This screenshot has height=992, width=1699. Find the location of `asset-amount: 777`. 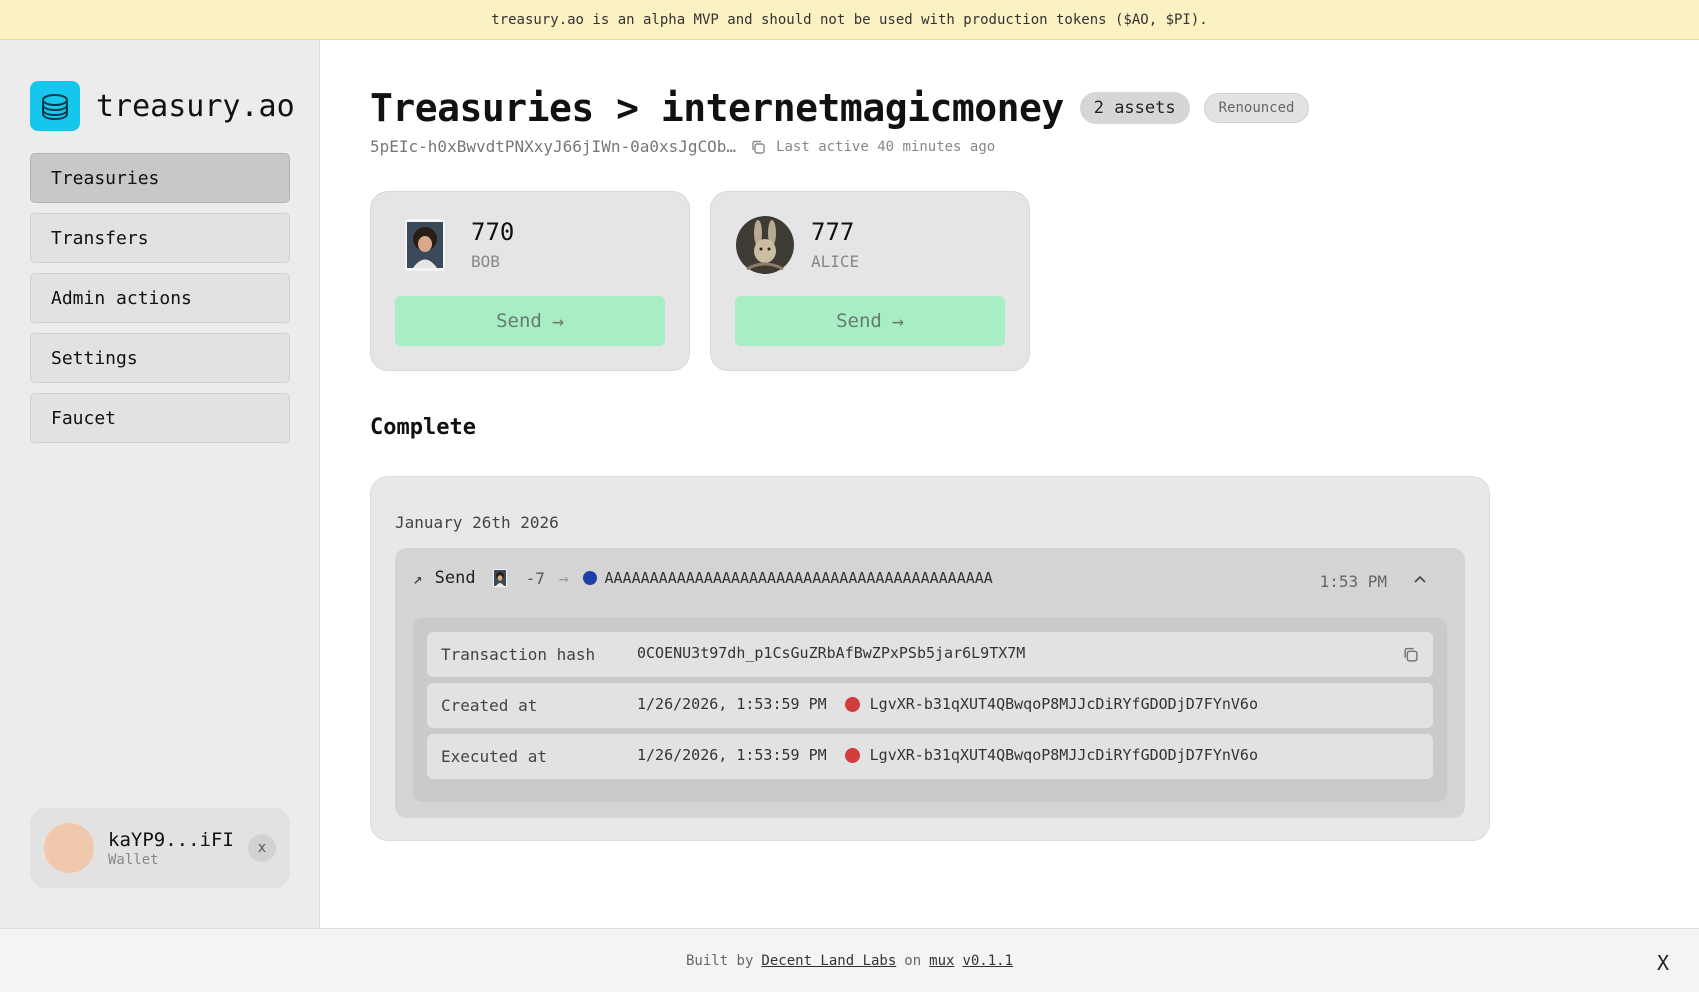

asset-amount: 777 is located at coordinates (833, 232).